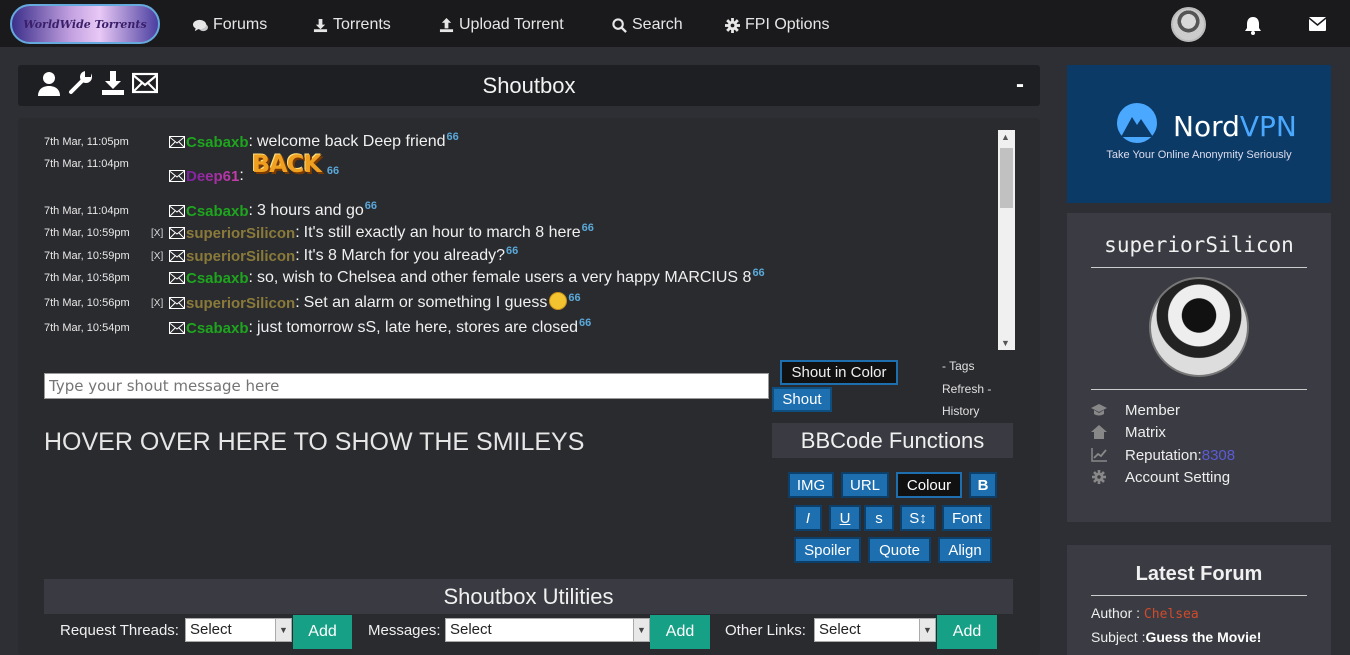 The width and height of the screenshot is (1350, 655). What do you see at coordinates (322, 632) in the screenshot?
I see `request-threads-add-button: Add` at bounding box center [322, 632].